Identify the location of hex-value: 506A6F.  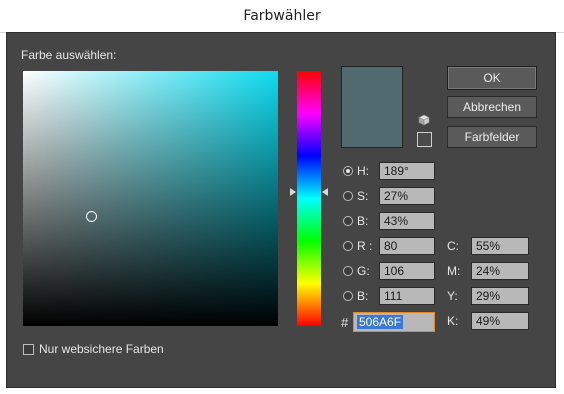
(380, 322).